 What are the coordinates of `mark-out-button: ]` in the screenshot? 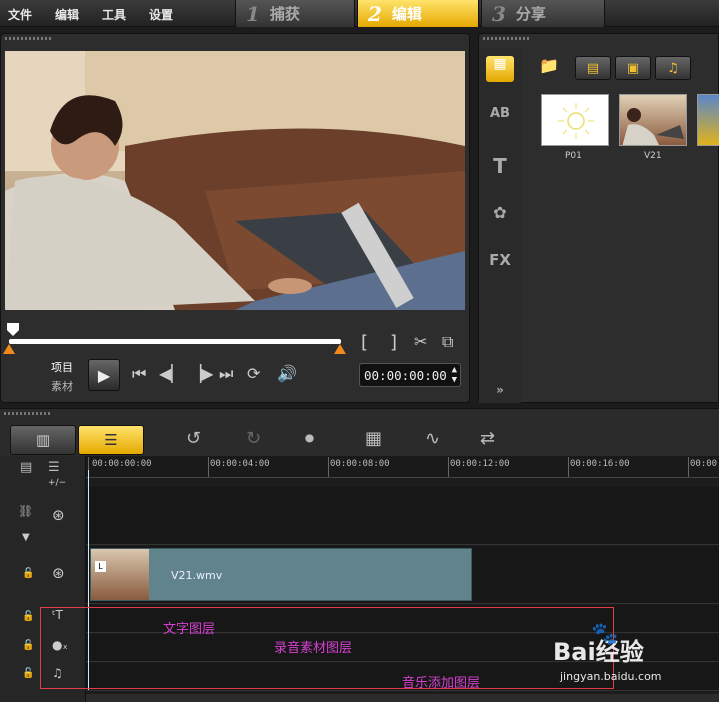 It's located at (393, 343).